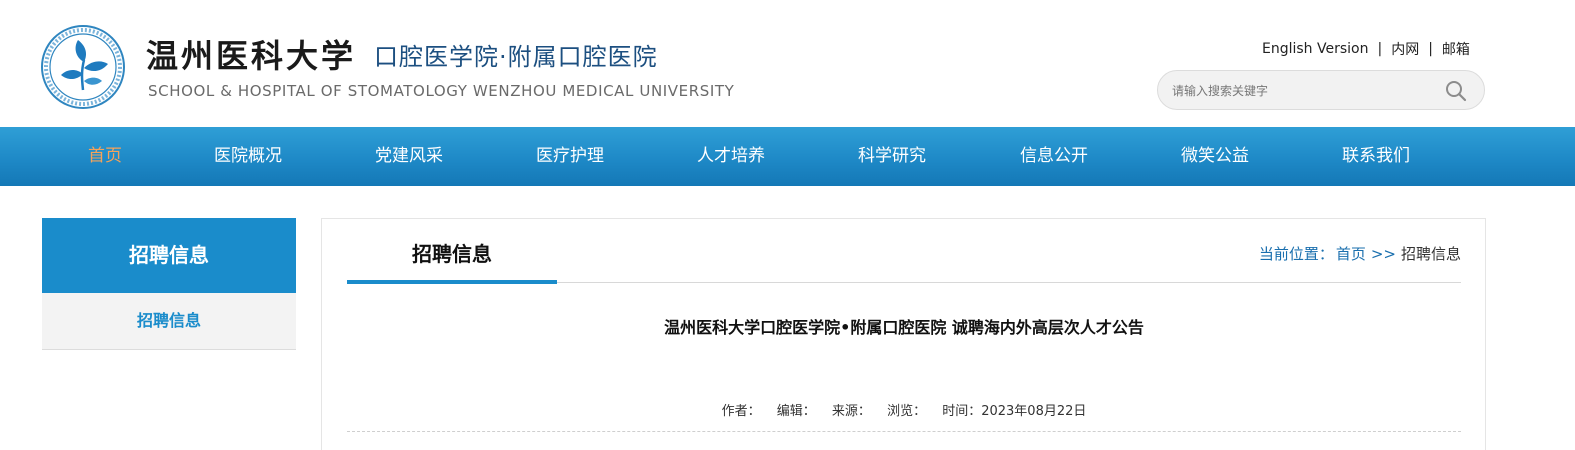 The height and width of the screenshot is (450, 1575). What do you see at coordinates (1351, 253) in the screenshot?
I see `breadcrumb-home-link: 首页` at bounding box center [1351, 253].